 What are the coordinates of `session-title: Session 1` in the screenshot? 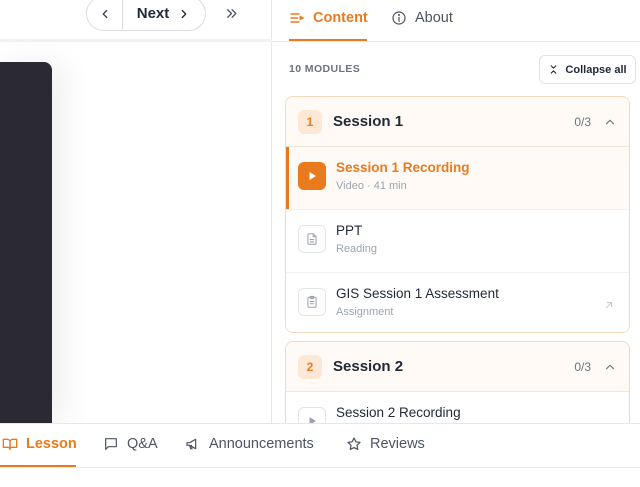 It's located at (368, 121).